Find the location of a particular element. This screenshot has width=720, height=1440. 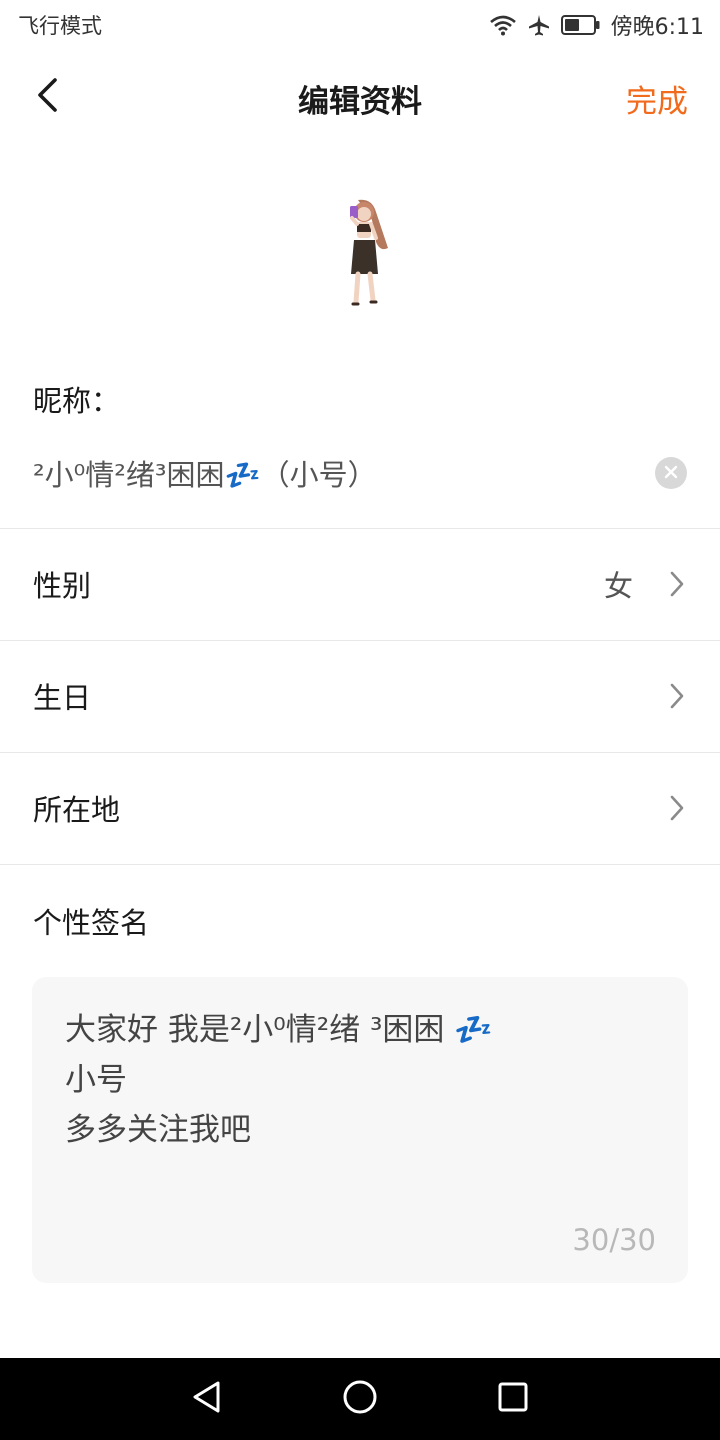

clear-nickname-button is located at coordinates (671, 473).